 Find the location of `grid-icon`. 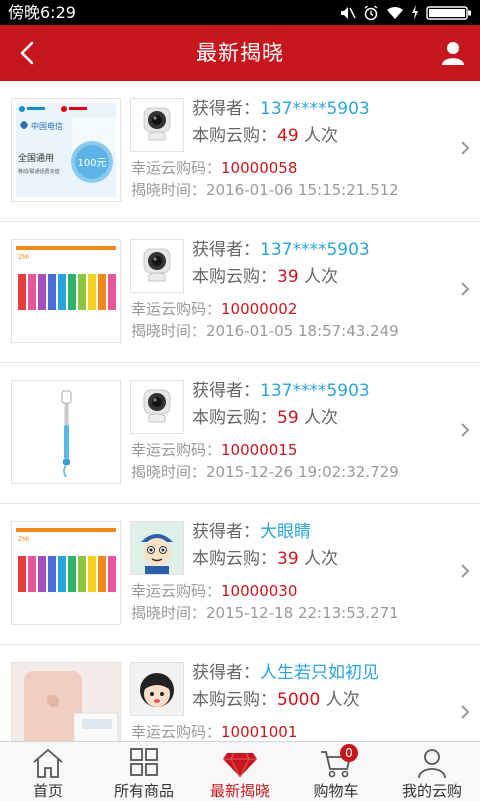

grid-icon is located at coordinates (144, 762).